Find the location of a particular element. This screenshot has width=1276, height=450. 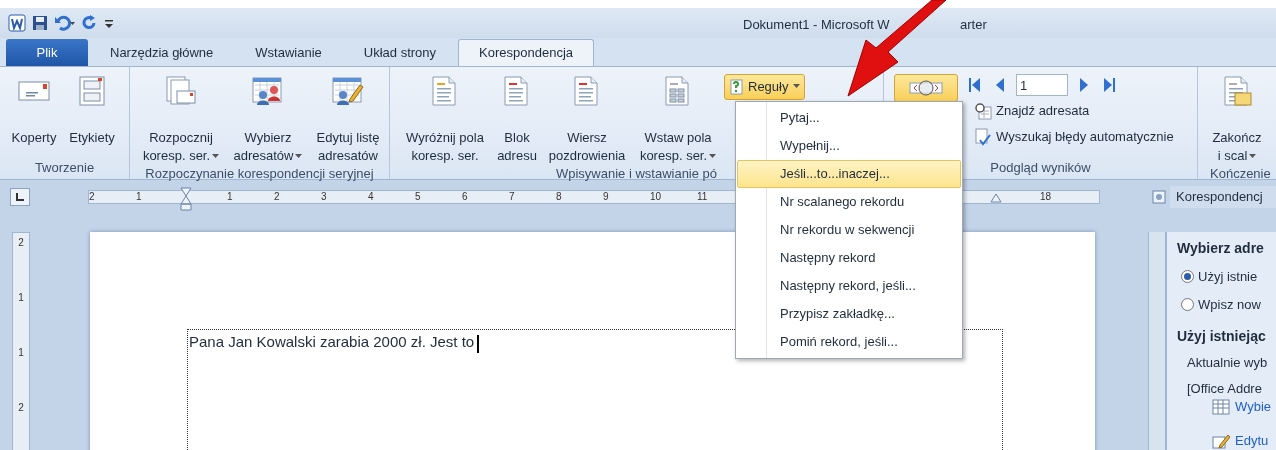

ribbon-button: Zakończ i scal is located at coordinates (1237, 116).